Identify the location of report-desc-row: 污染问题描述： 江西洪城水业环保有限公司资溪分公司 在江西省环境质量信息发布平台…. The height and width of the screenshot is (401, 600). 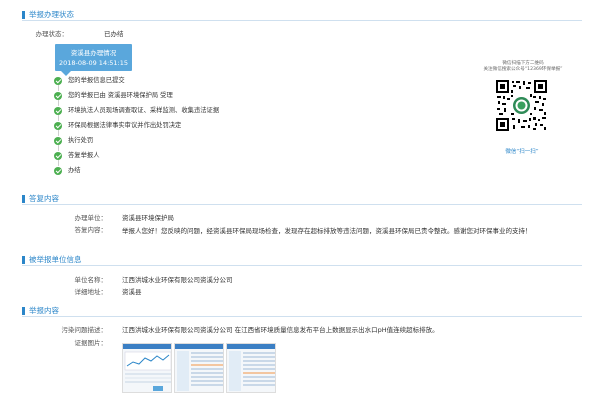
(308, 331).